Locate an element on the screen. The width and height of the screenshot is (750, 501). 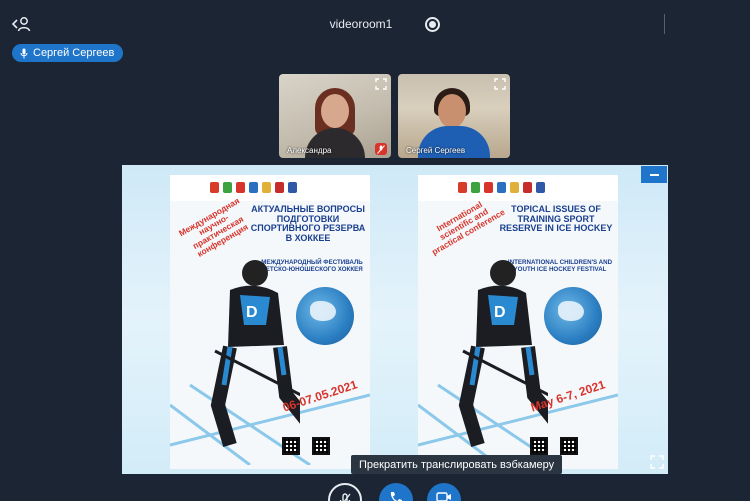
camera-button is located at coordinates (444, 492).